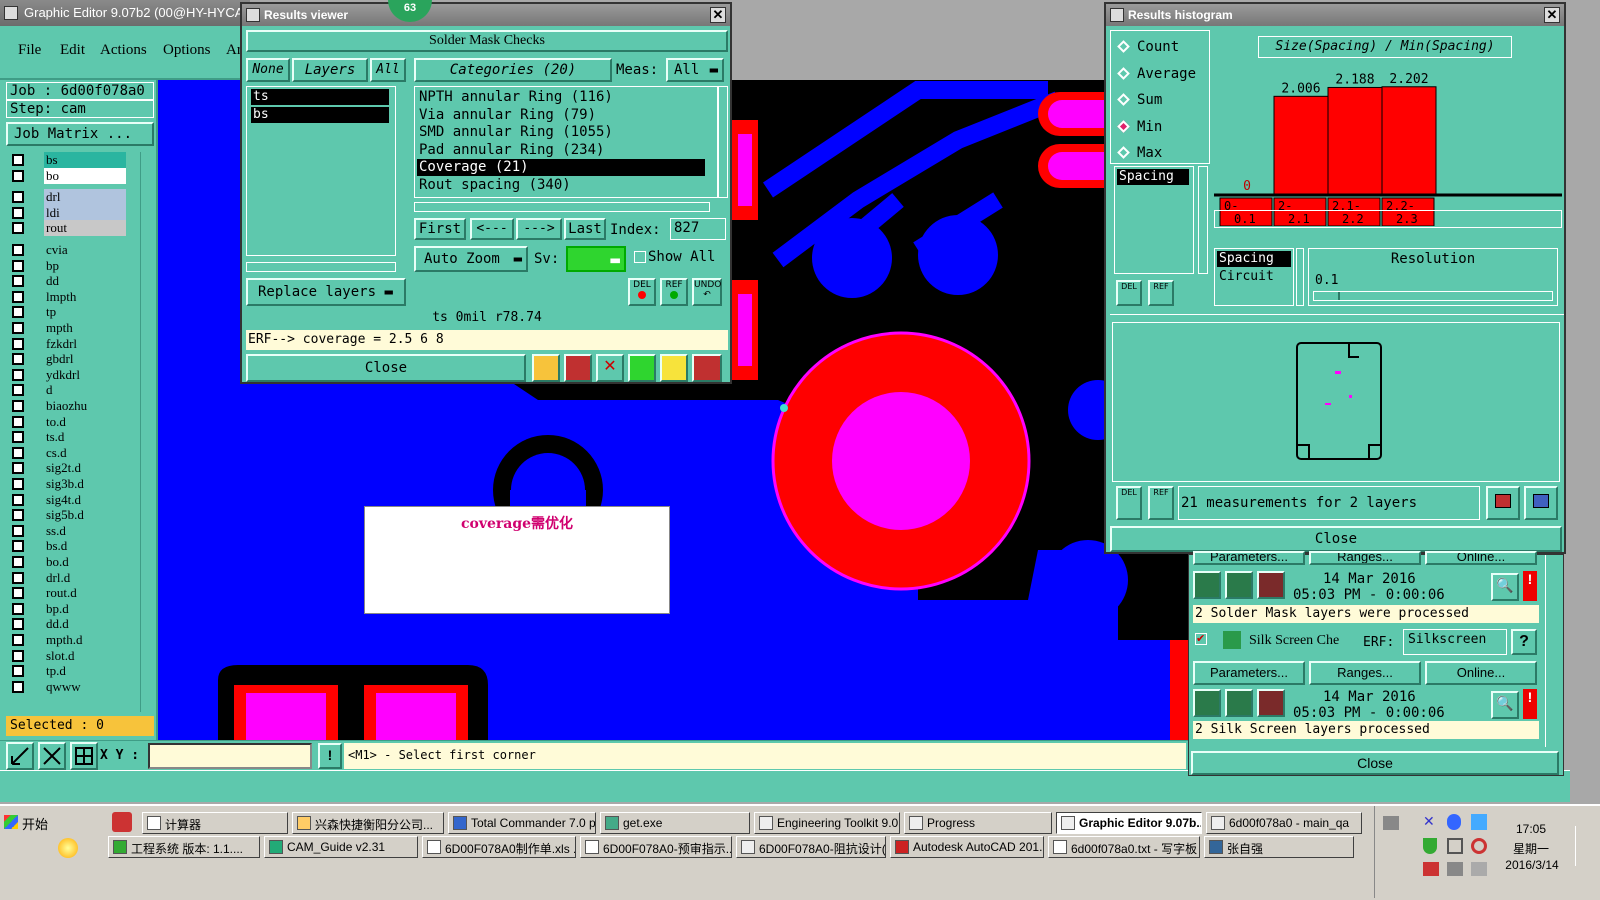  Describe the element at coordinates (85, 421) in the screenshot. I see `layer-name: to.d` at that location.